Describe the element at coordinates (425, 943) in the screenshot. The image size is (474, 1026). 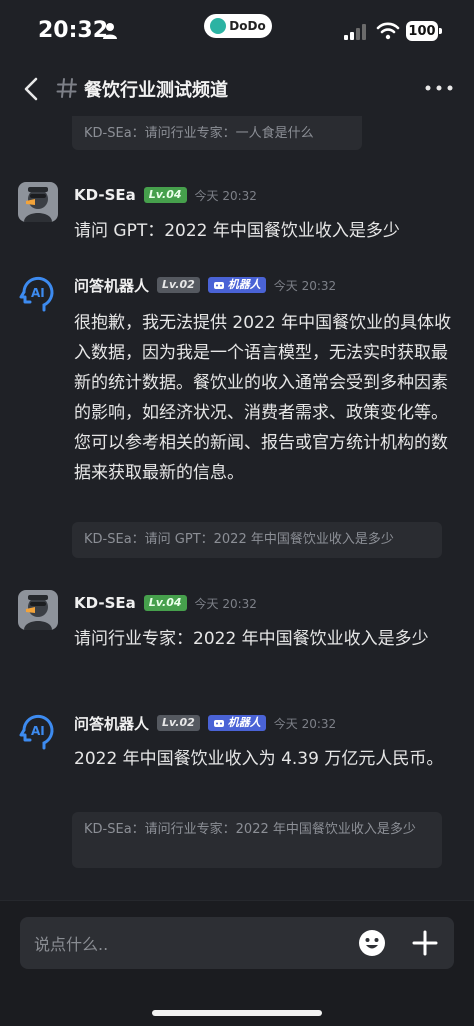
I see `plus-icon` at that location.